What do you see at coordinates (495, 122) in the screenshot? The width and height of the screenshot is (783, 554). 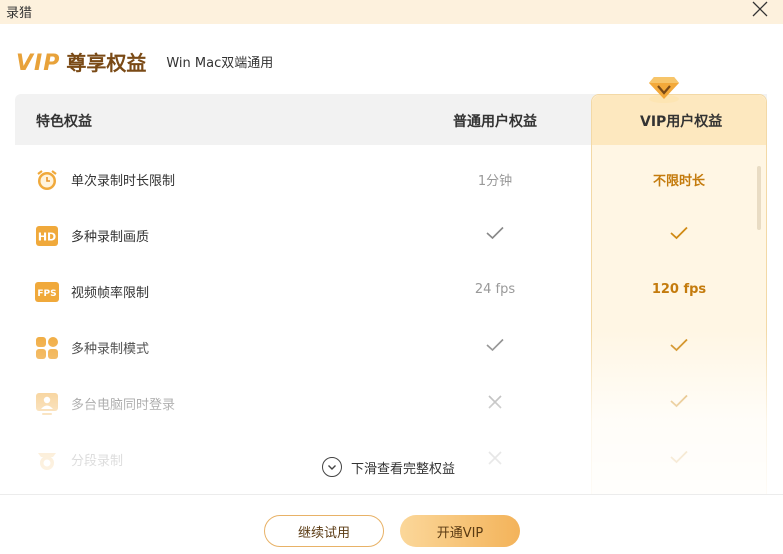 I see `header-normal: 普通用户权益` at bounding box center [495, 122].